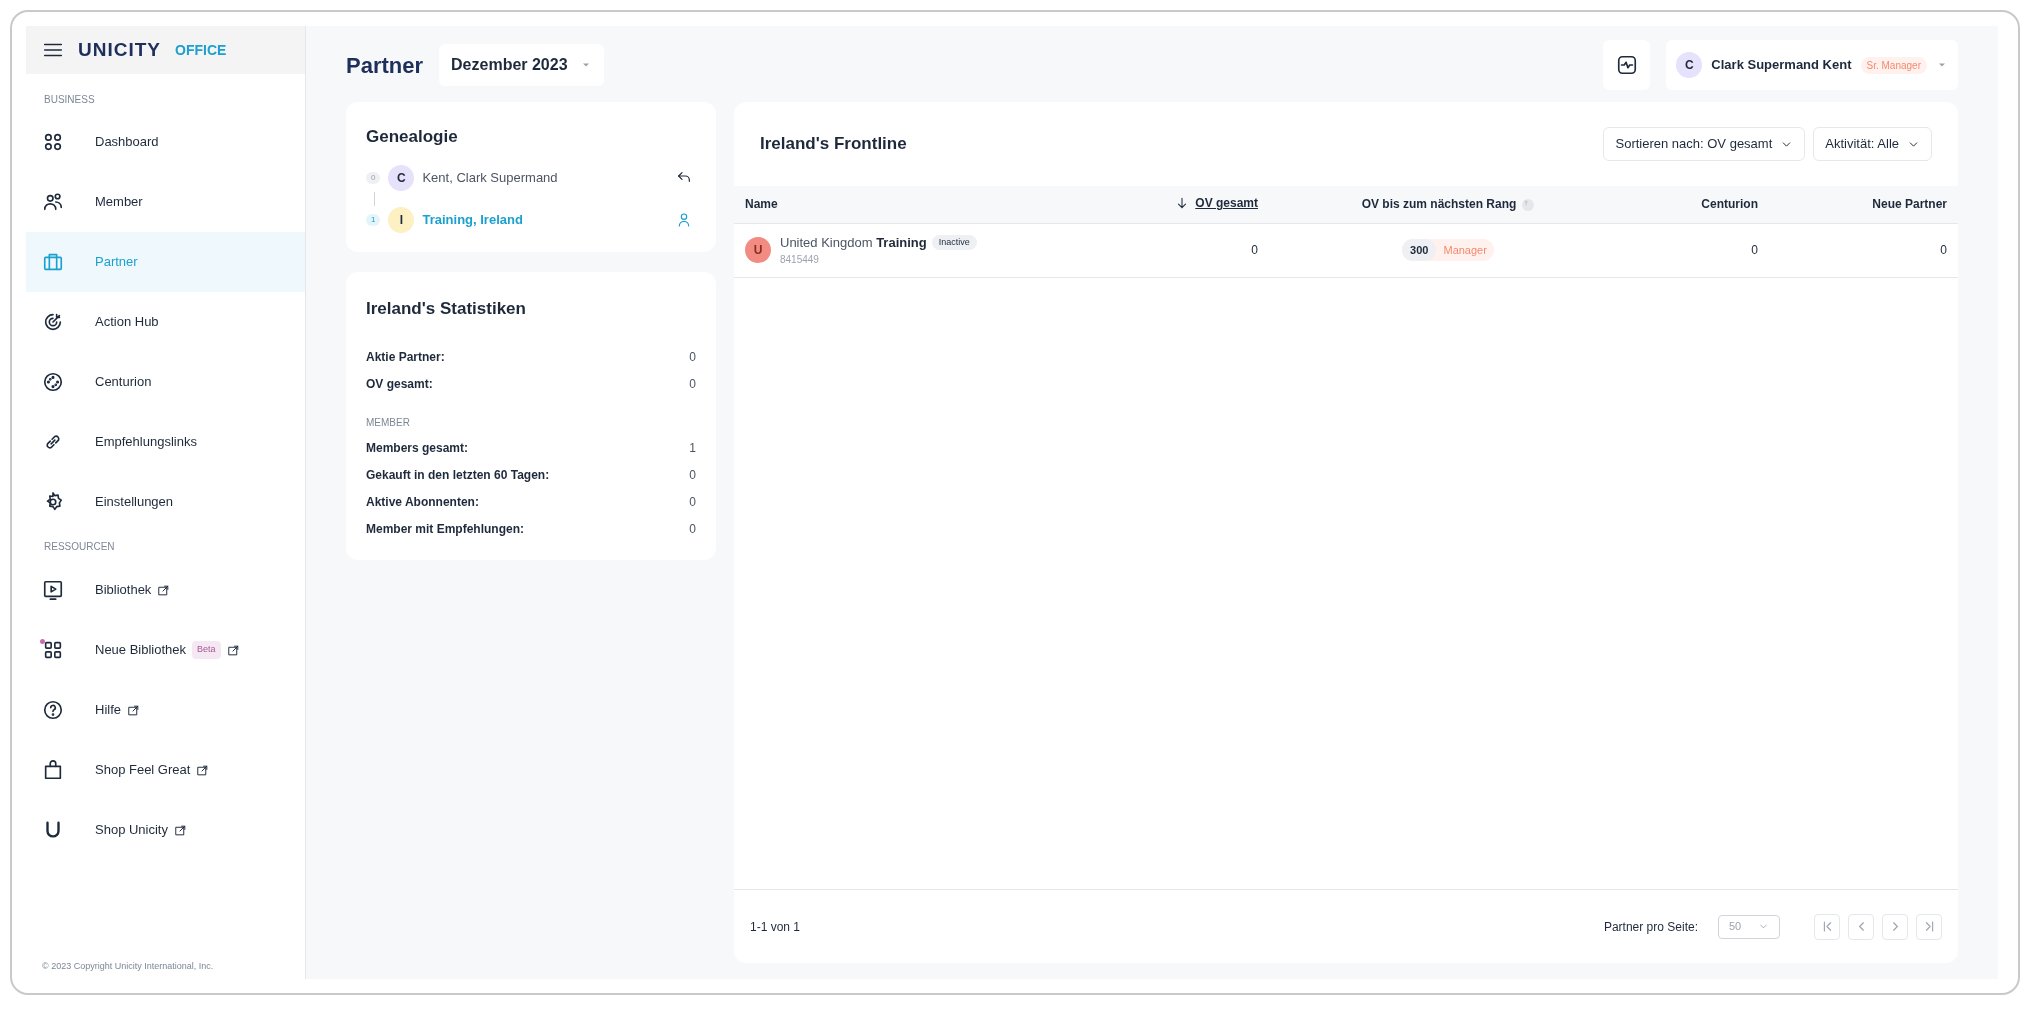  Describe the element at coordinates (853, 242) in the screenshot. I see `partner-name: United Kingdom Training` at that location.